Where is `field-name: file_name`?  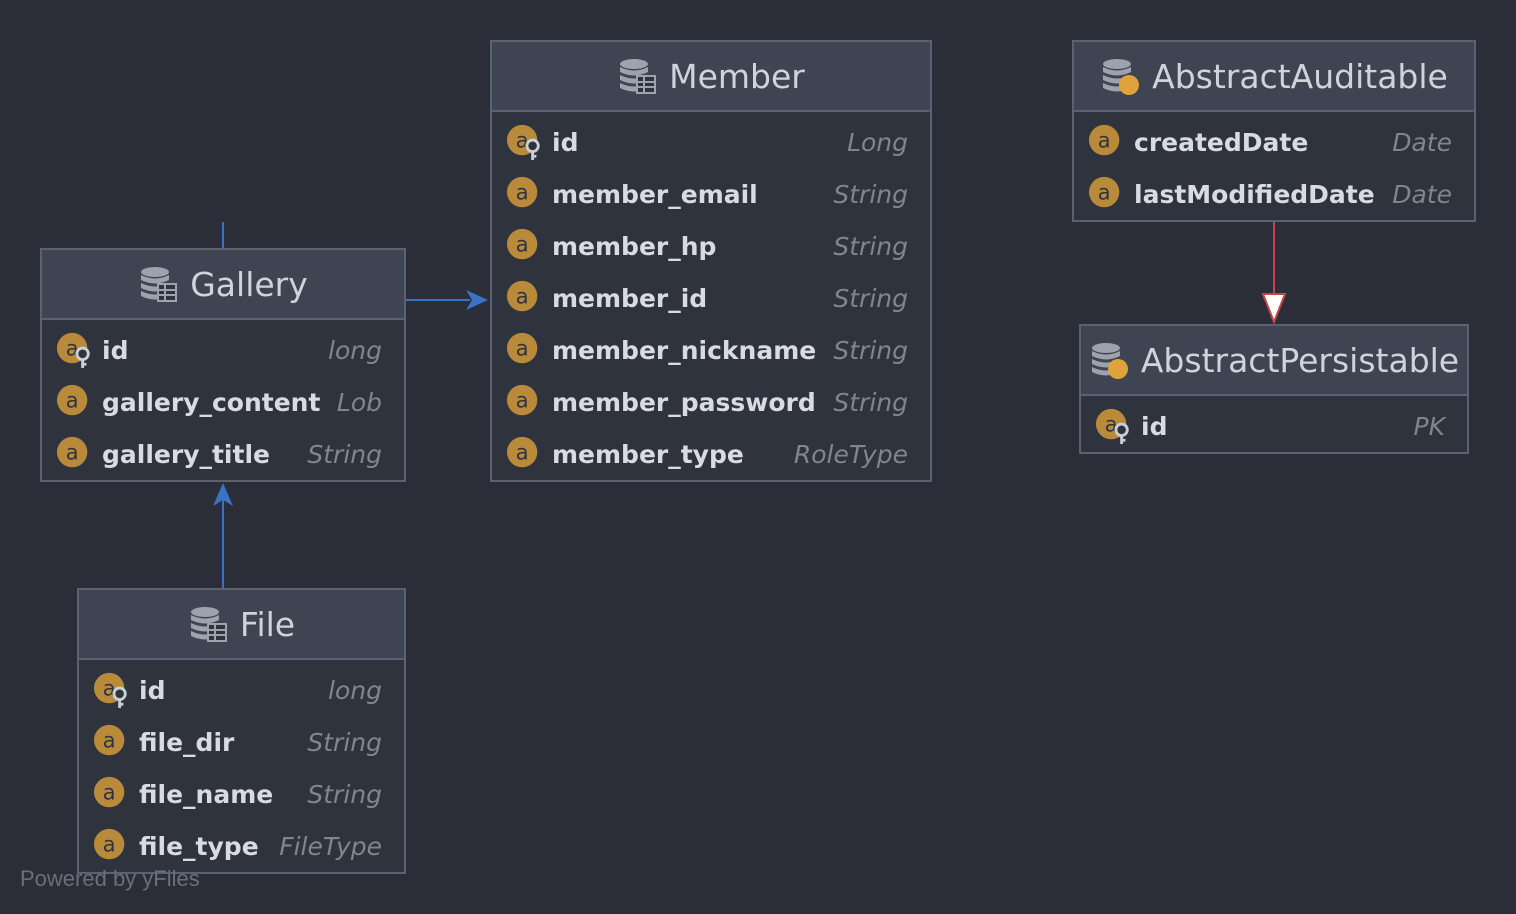
field-name: file_name is located at coordinates (206, 794).